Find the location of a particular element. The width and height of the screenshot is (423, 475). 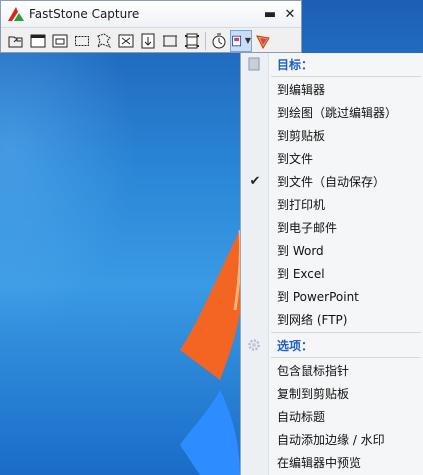

menu-item-to-ftp: 到网络 (FTP) is located at coordinates (332, 319).